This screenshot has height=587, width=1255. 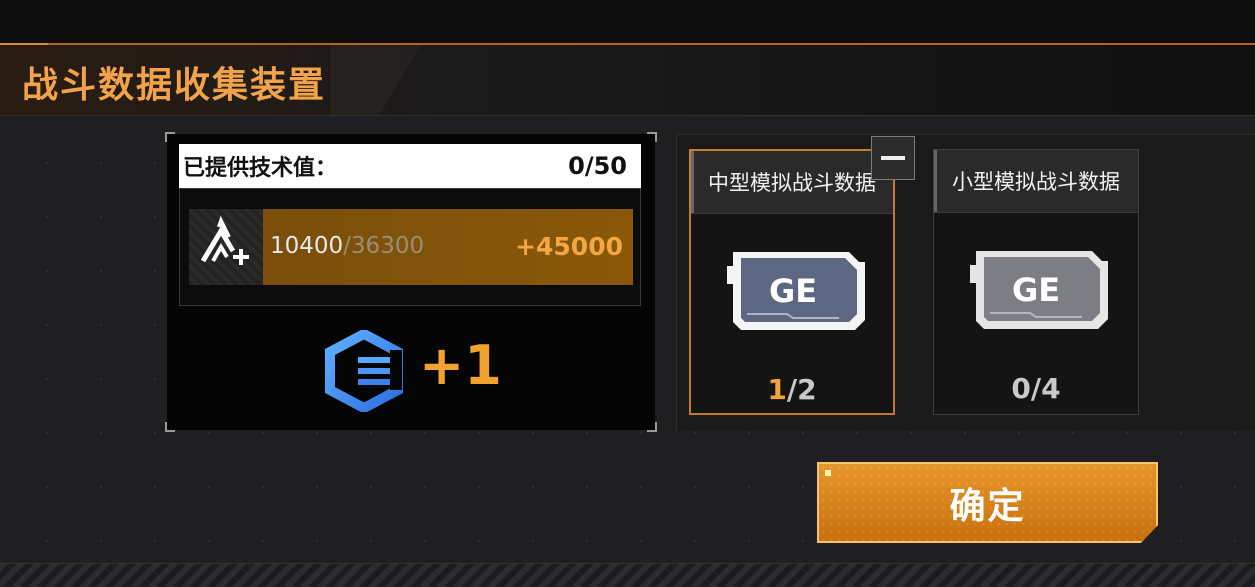 What do you see at coordinates (384, 246) in the screenshot?
I see `experience-total: /36300` at bounding box center [384, 246].